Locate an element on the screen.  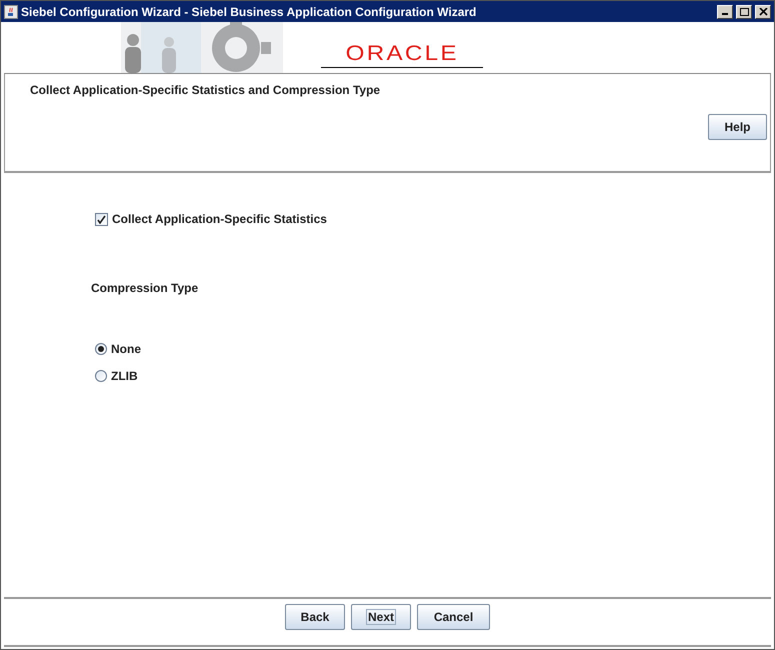
checkbox is located at coordinates (101, 219).